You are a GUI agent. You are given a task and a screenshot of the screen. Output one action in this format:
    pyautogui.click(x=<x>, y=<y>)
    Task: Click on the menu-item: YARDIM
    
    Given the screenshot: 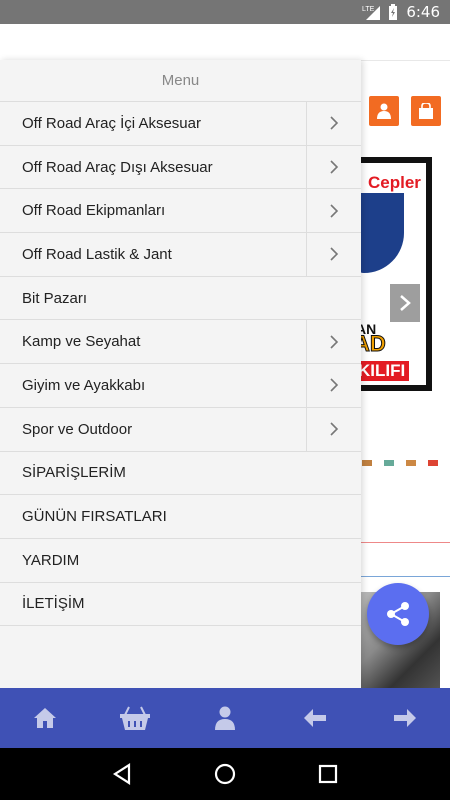 What is the action you would take?
    pyautogui.click(x=180, y=561)
    